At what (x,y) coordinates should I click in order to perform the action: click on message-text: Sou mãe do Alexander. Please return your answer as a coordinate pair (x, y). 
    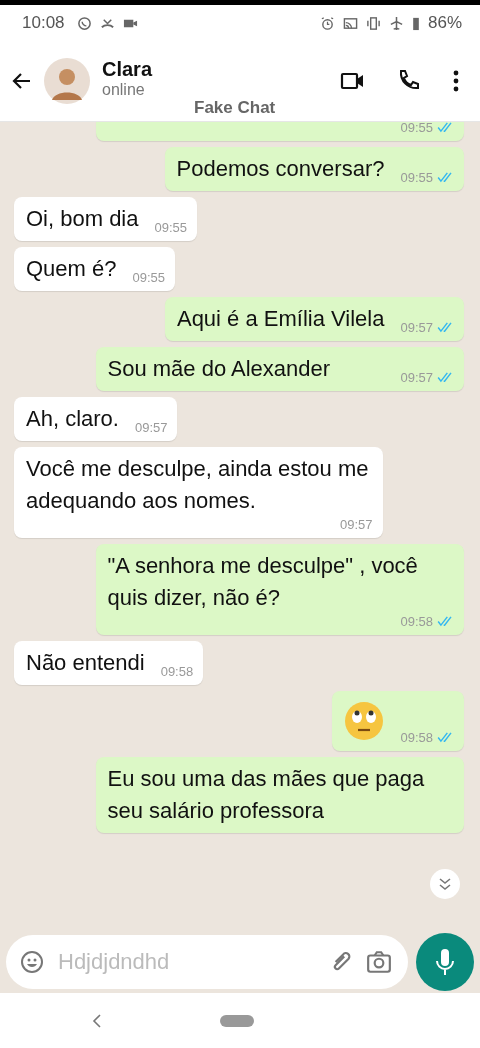
    Looking at the image, I should click on (219, 369).